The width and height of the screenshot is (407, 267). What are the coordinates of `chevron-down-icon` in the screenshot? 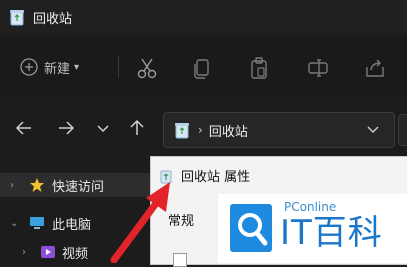 It's located at (373, 129).